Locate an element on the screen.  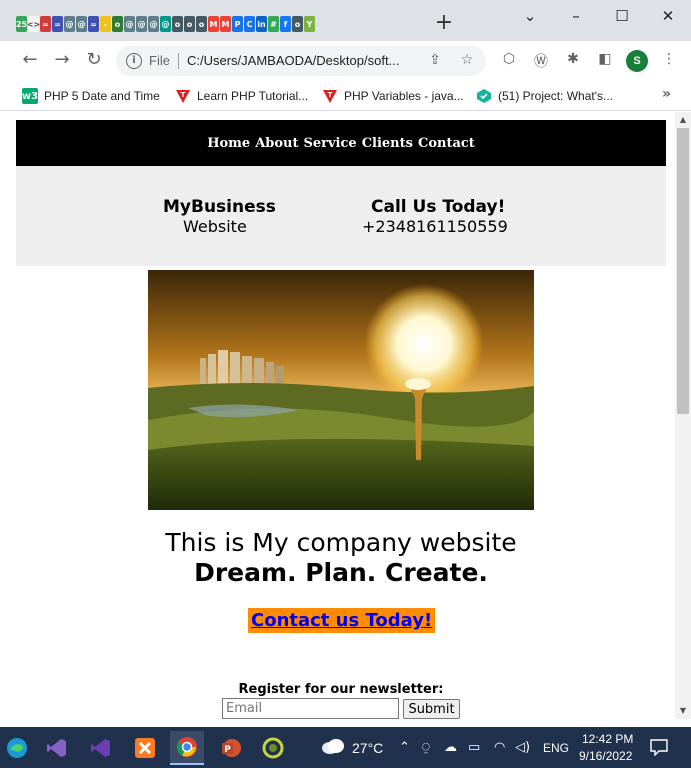
wordpress-icon: Ⓦ is located at coordinates (541, 61).